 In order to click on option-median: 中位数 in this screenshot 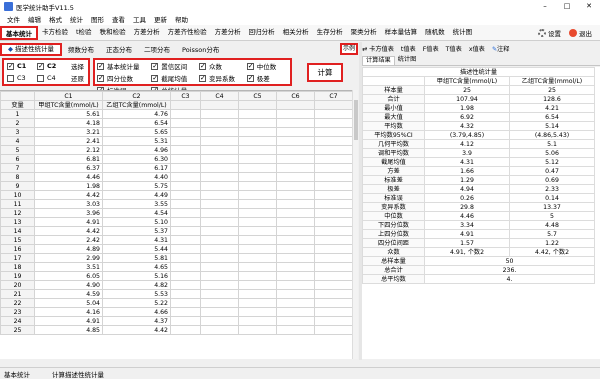, I will do `click(267, 66)`.